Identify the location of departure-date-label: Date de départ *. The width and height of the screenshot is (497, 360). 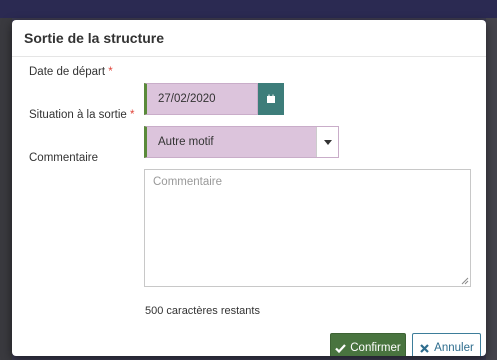
(71, 72).